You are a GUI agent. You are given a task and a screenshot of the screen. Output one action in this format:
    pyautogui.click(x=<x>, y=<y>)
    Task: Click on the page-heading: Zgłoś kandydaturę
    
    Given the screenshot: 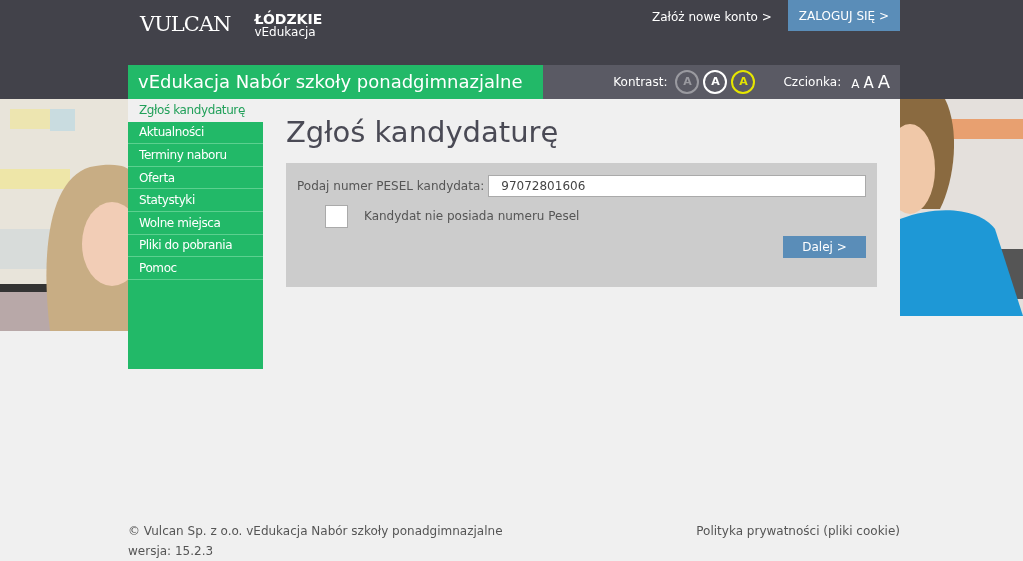 What is the action you would take?
    pyautogui.click(x=423, y=132)
    